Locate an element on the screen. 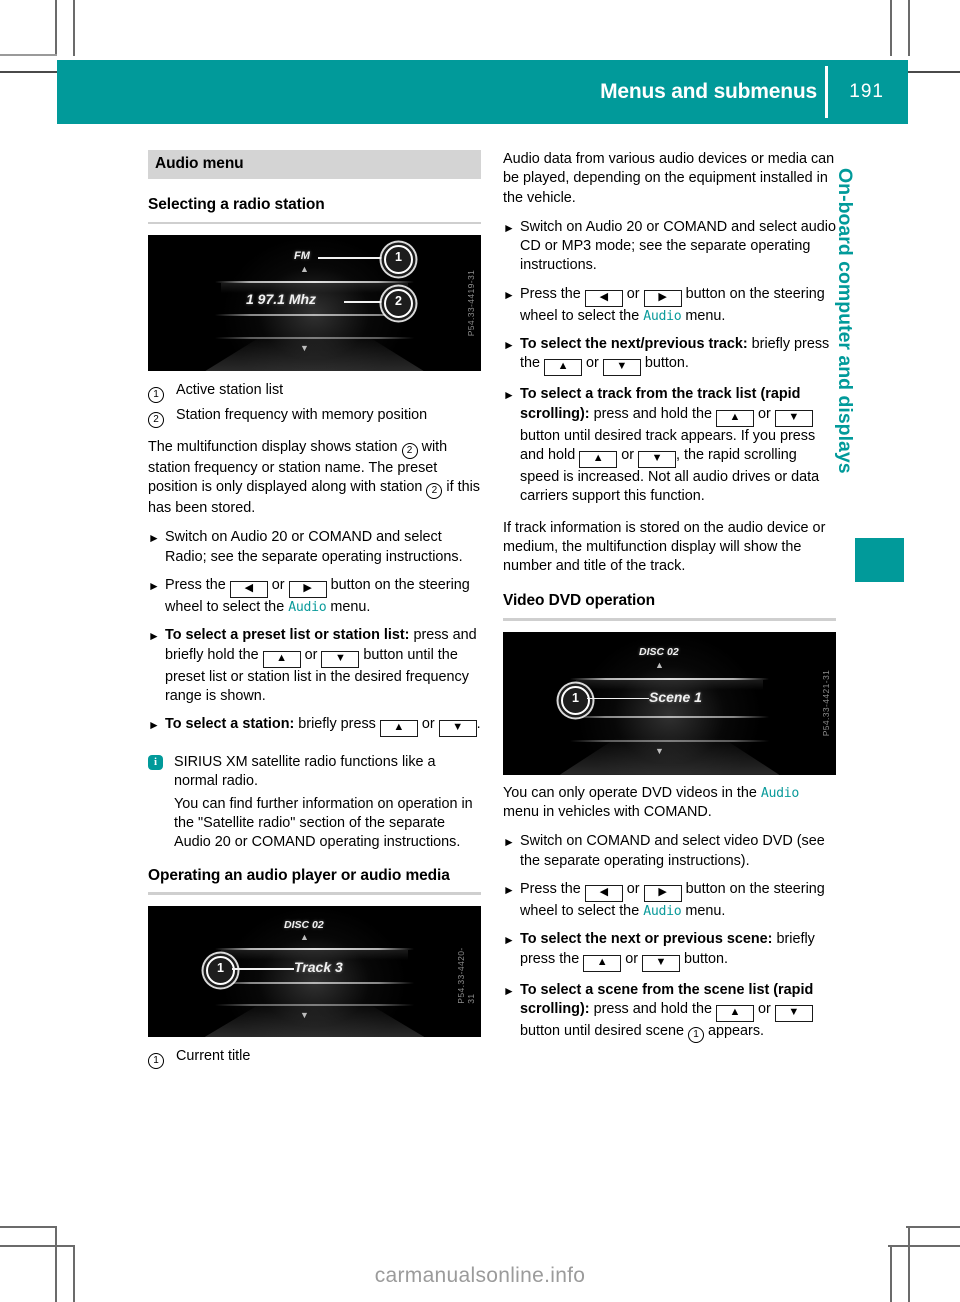 The width and height of the screenshot is (960, 1302). crop-mark-top-right-a is located at coordinates (909, 28).